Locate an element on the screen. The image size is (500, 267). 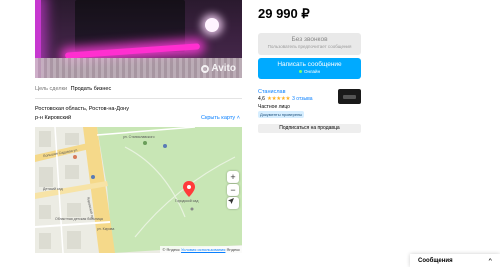
locate-arrow-icon is located at coordinates (231, 201).